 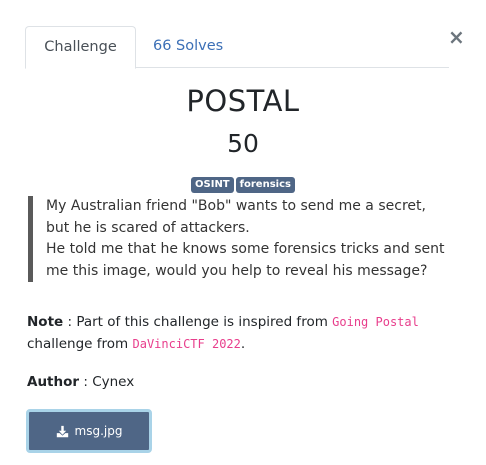 What do you see at coordinates (62, 431) in the screenshot?
I see `download-icon` at bounding box center [62, 431].